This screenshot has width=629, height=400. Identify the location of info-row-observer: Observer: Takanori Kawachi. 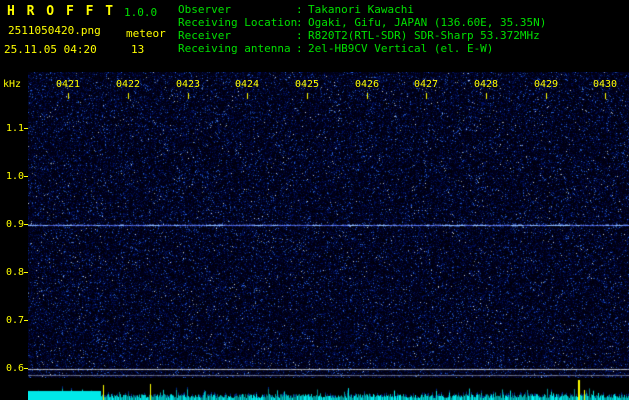
(362, 9).